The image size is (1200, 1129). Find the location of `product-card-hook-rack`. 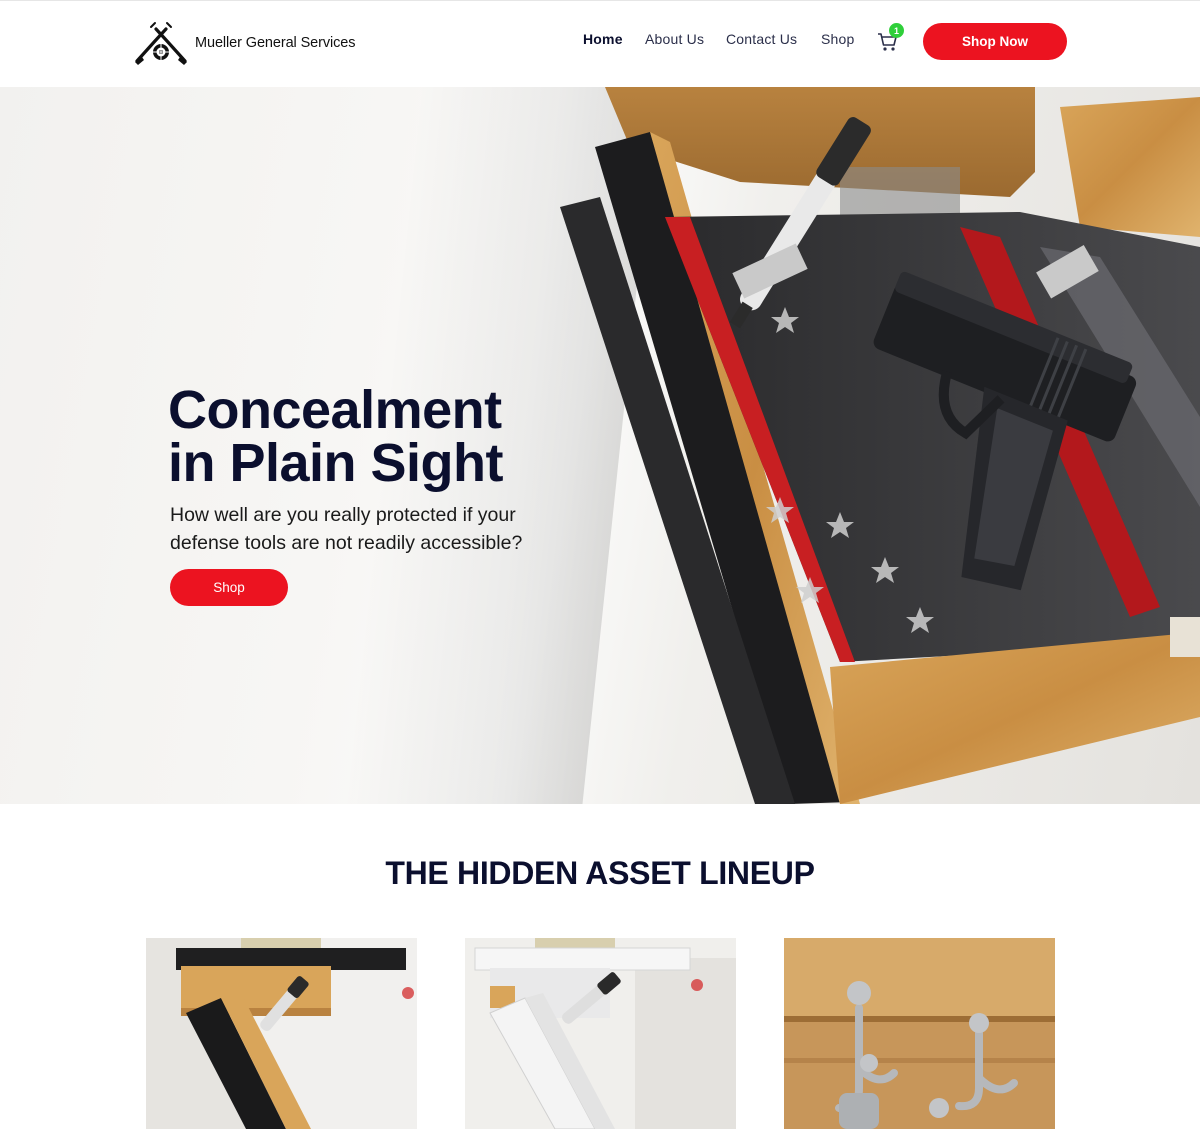

product-card-hook-rack is located at coordinates (919, 1033).